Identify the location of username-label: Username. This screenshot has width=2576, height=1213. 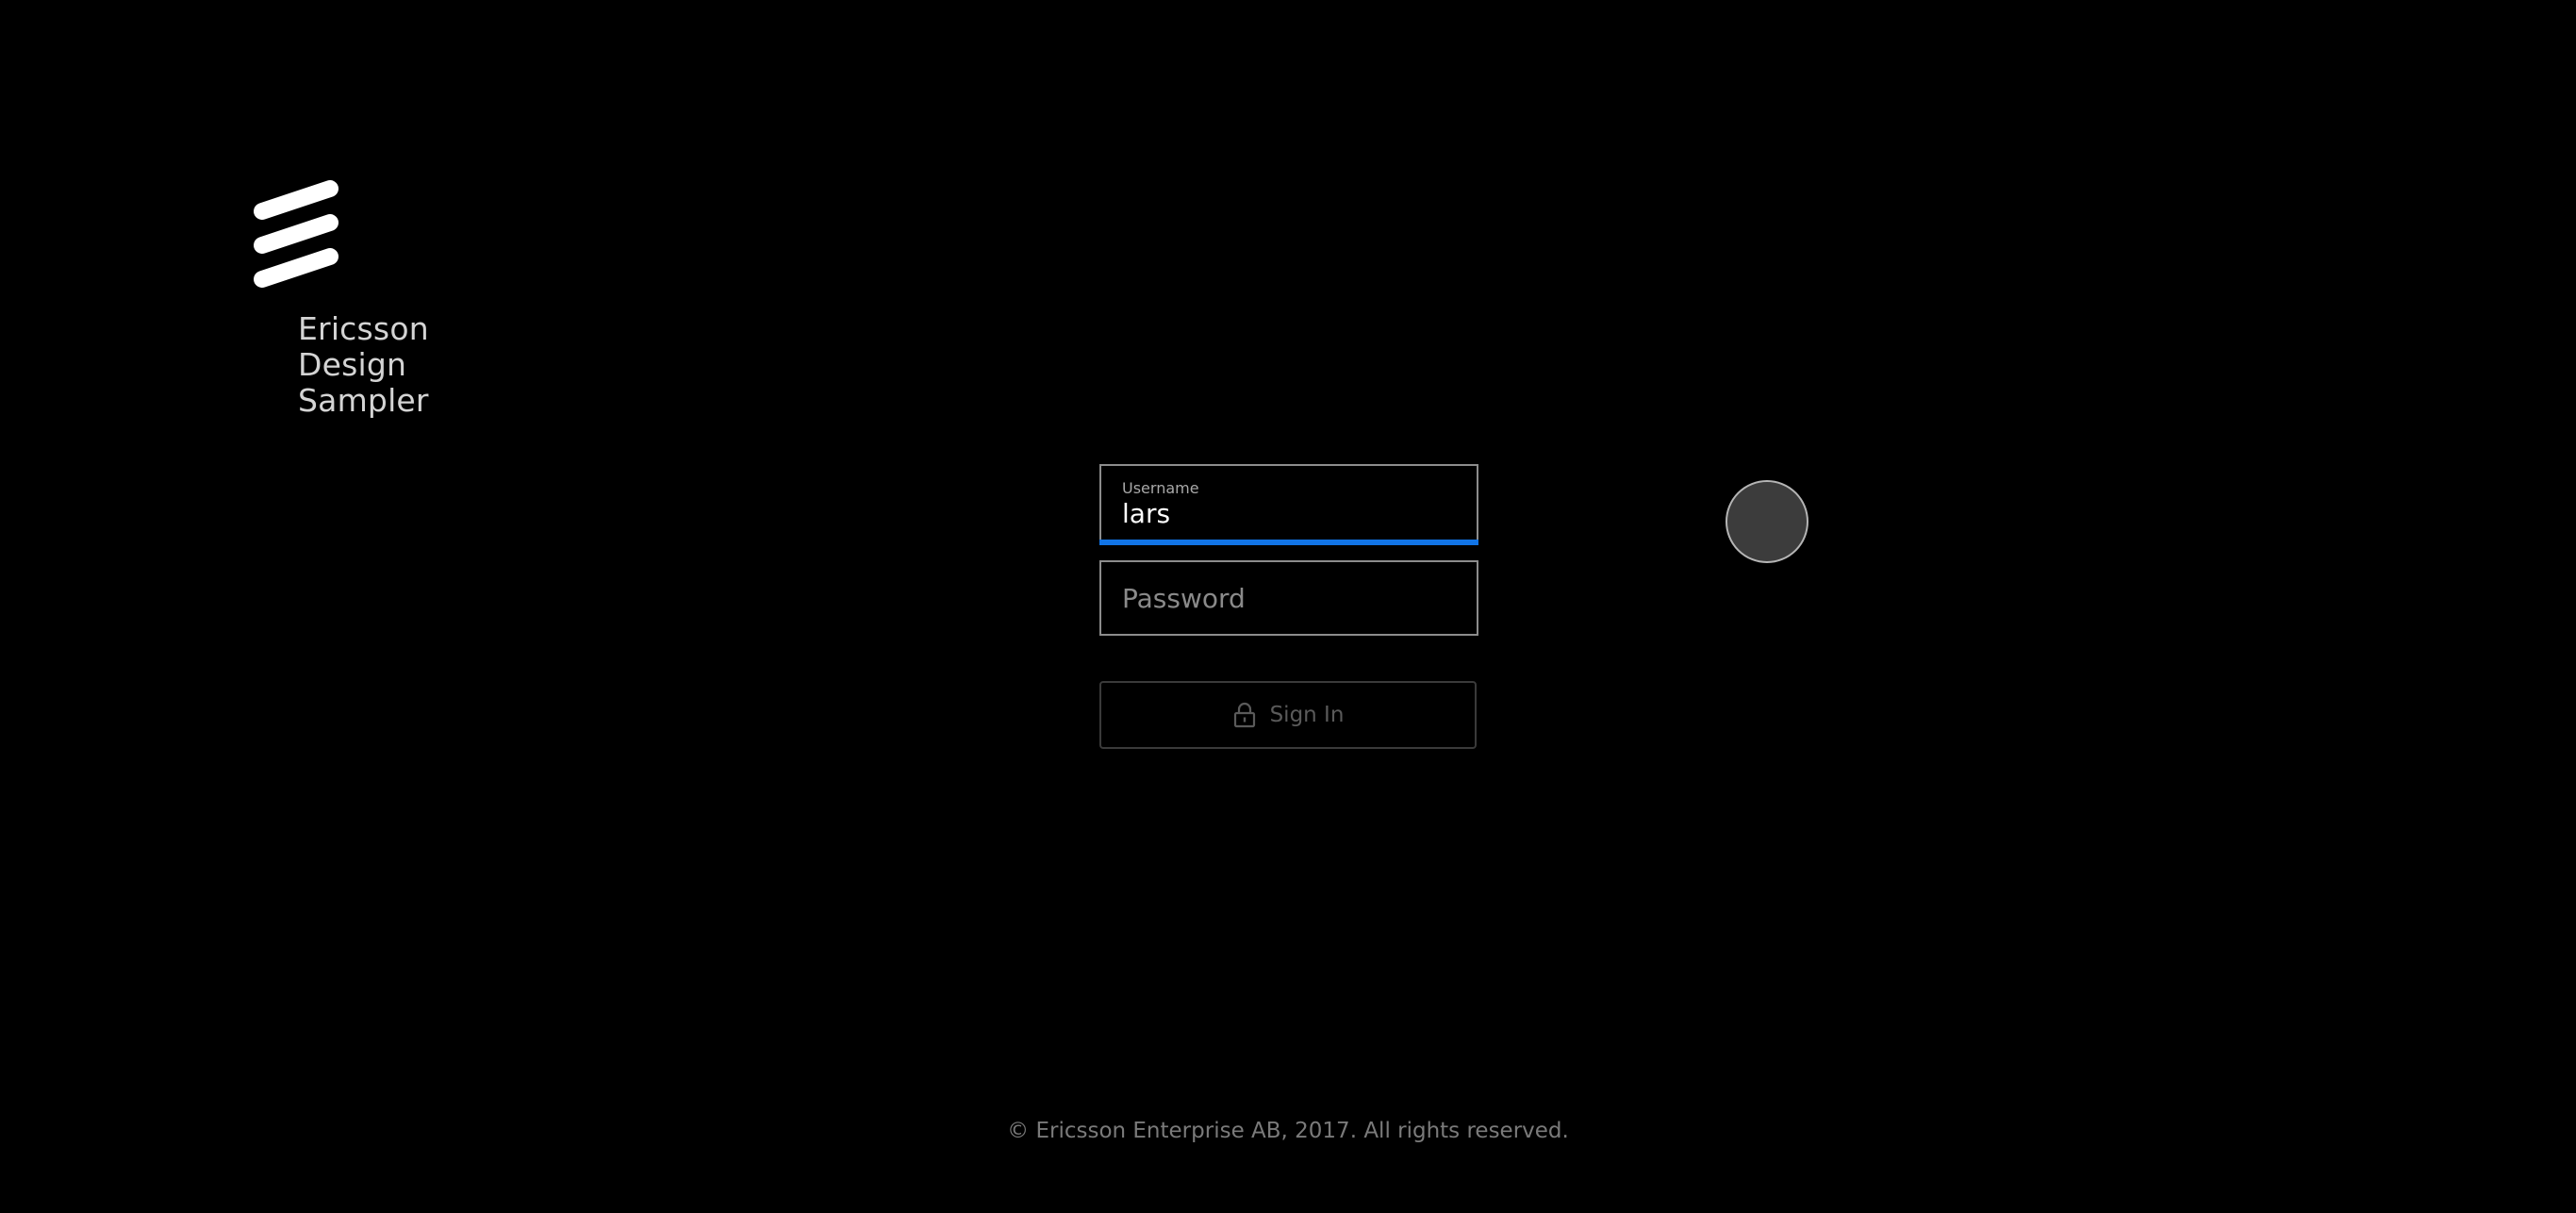
(1160, 488).